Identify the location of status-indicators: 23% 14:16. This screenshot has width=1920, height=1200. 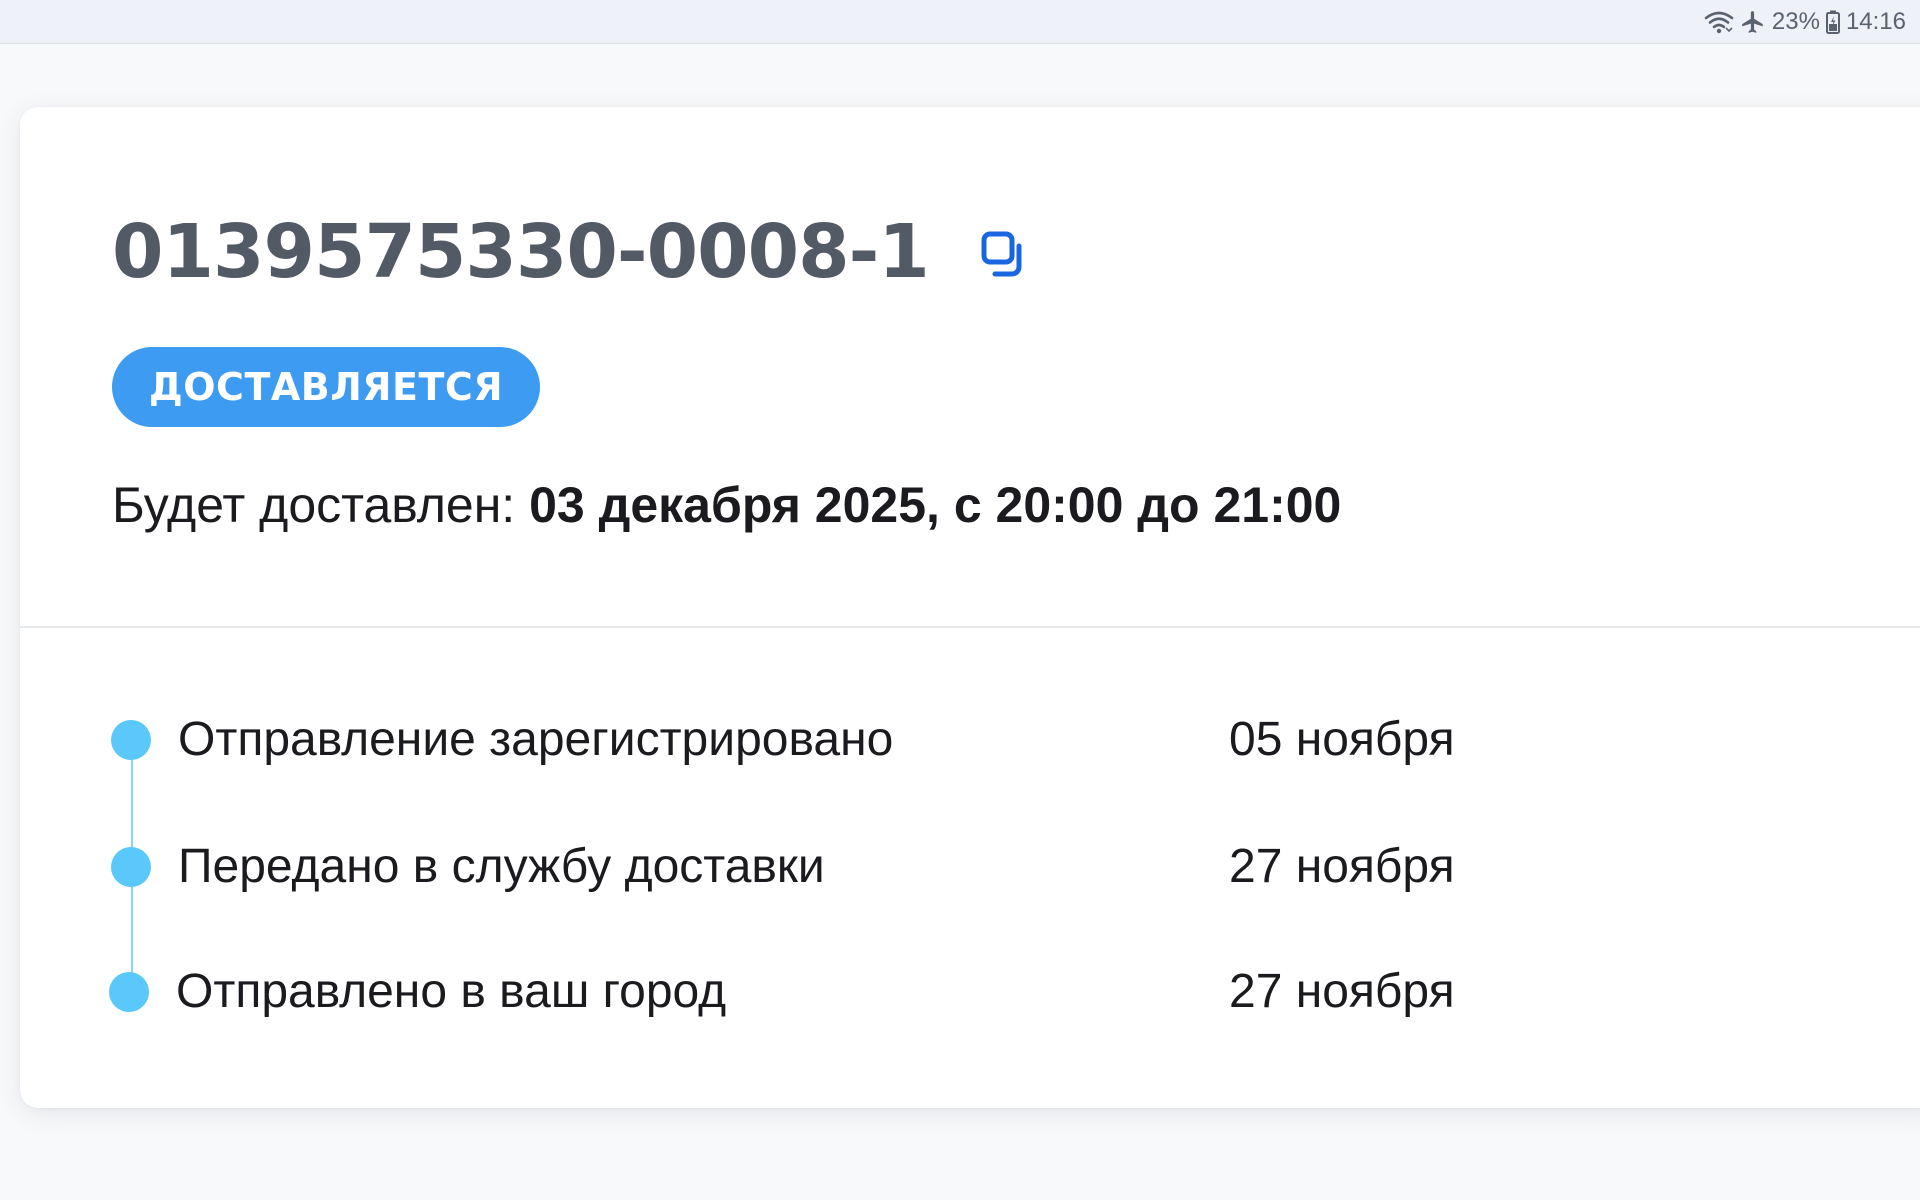
(1805, 22).